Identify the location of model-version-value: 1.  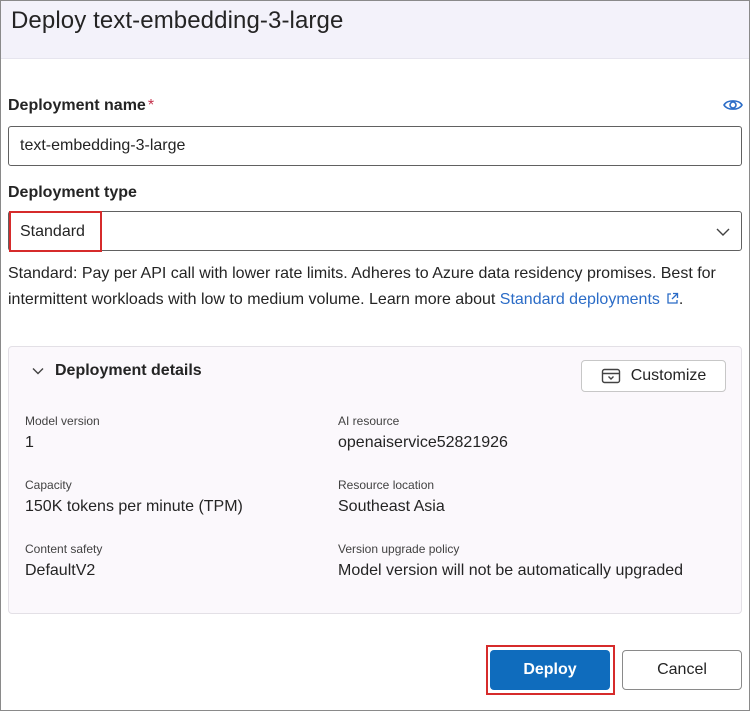
(29, 442).